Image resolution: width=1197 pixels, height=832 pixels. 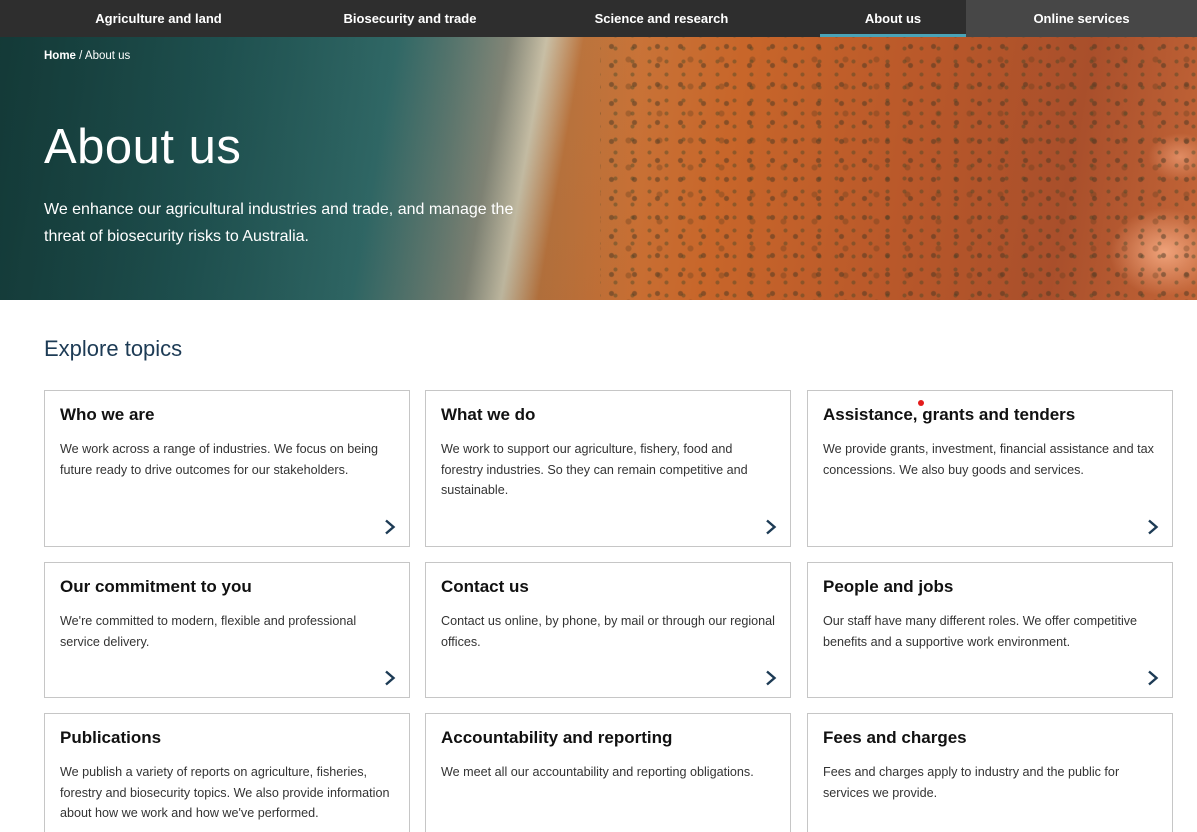 I want to click on card-title: Accountability and reporting, so click(x=557, y=737).